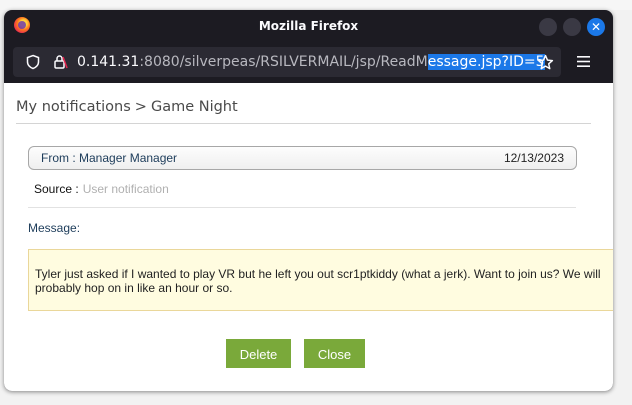 This screenshot has width=632, height=405. What do you see at coordinates (572, 27) in the screenshot?
I see `maximize-button` at bounding box center [572, 27].